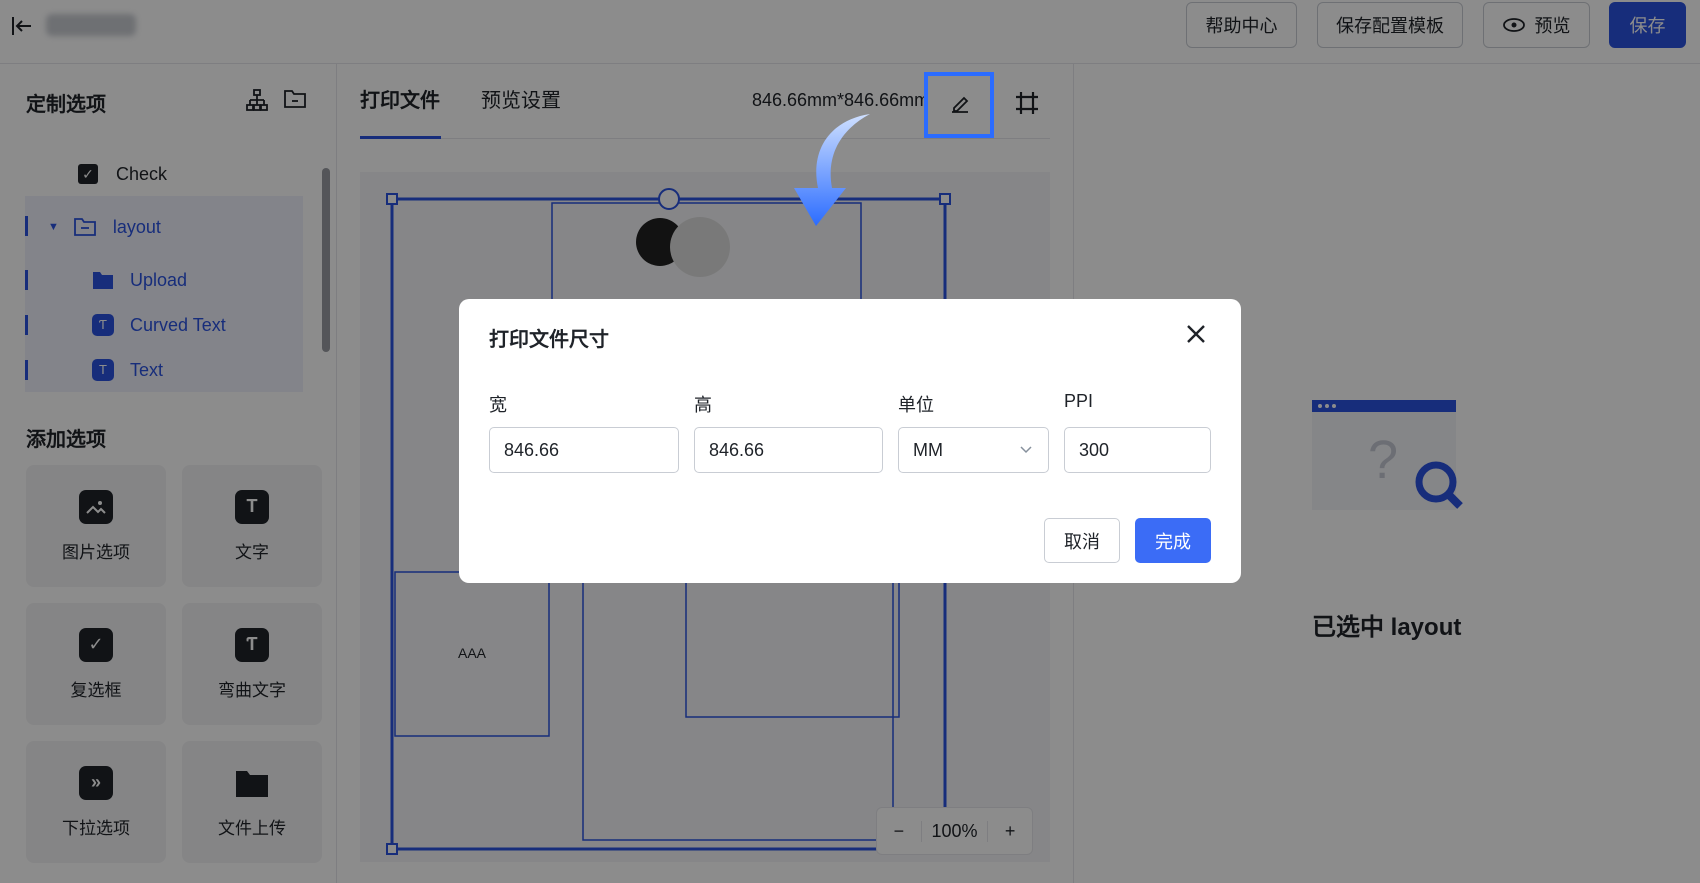 Image resolution: width=1700 pixels, height=883 pixels. What do you see at coordinates (1026, 450) in the screenshot?
I see `chevron-down-icon` at bounding box center [1026, 450].